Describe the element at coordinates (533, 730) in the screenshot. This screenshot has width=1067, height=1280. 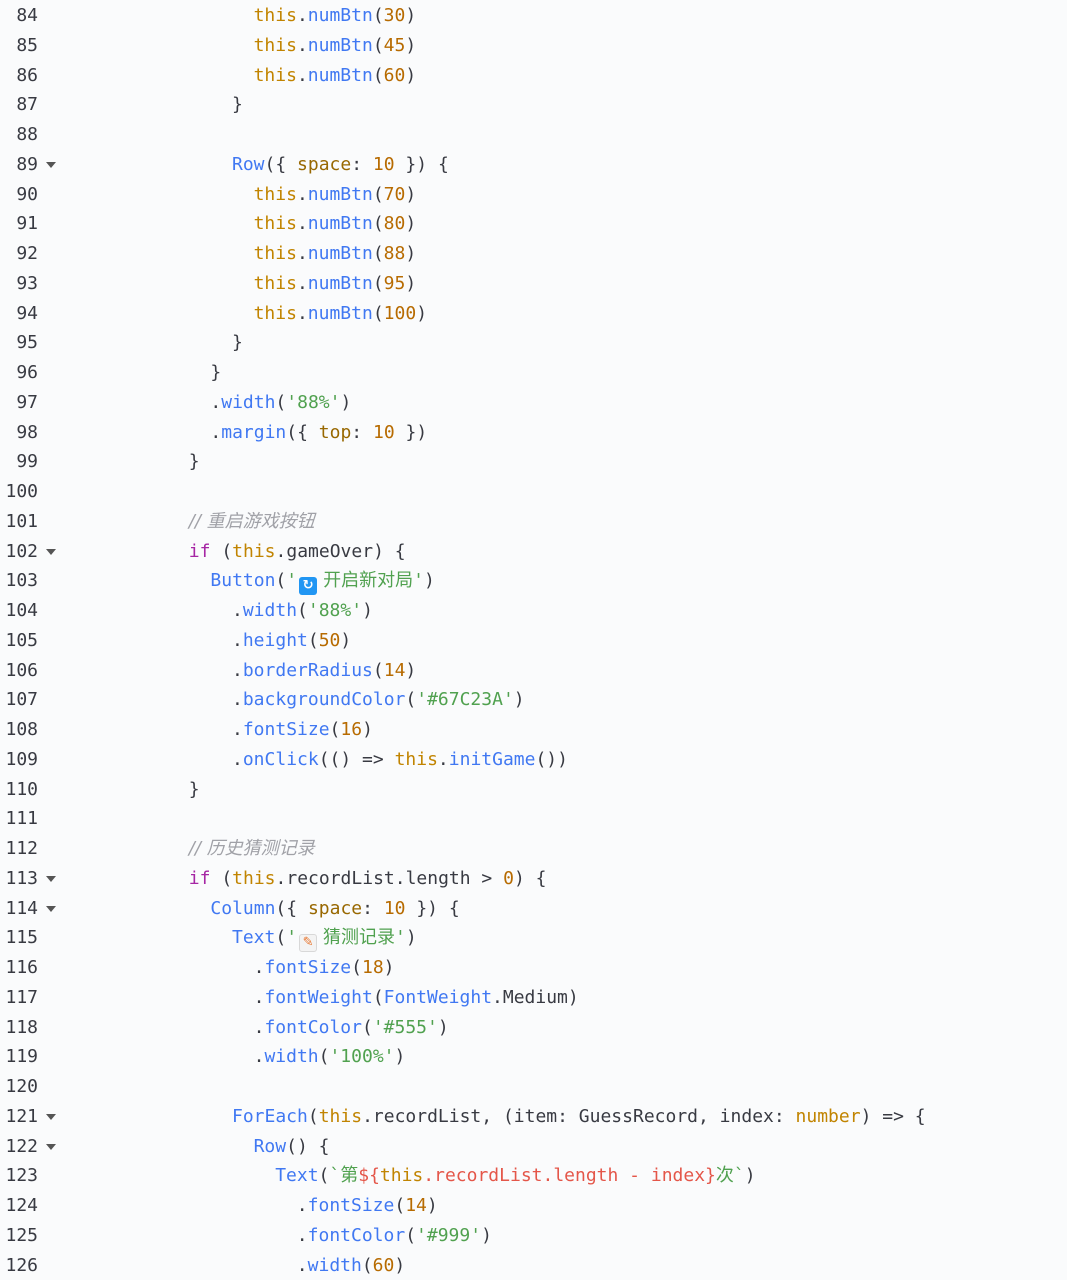
I see `code-line: 108.fontSize(16)` at that location.